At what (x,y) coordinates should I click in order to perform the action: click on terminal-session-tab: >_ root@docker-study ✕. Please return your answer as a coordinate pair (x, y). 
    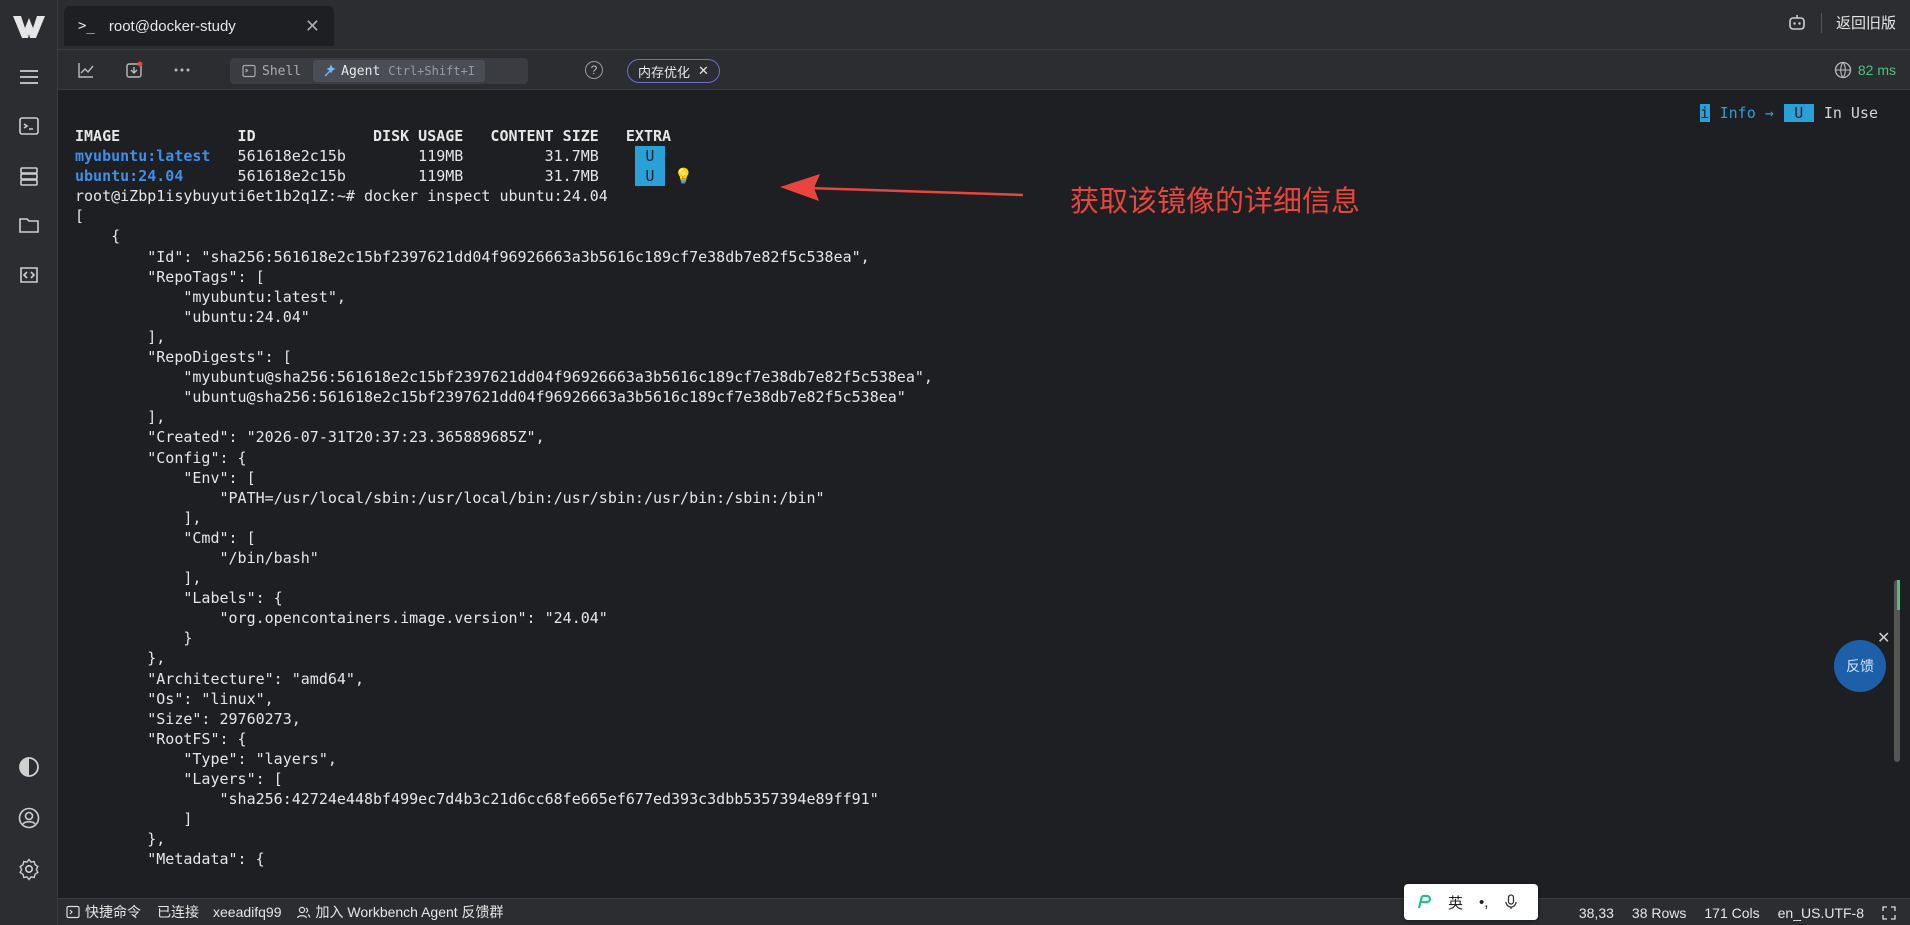
    Looking at the image, I should click on (199, 26).